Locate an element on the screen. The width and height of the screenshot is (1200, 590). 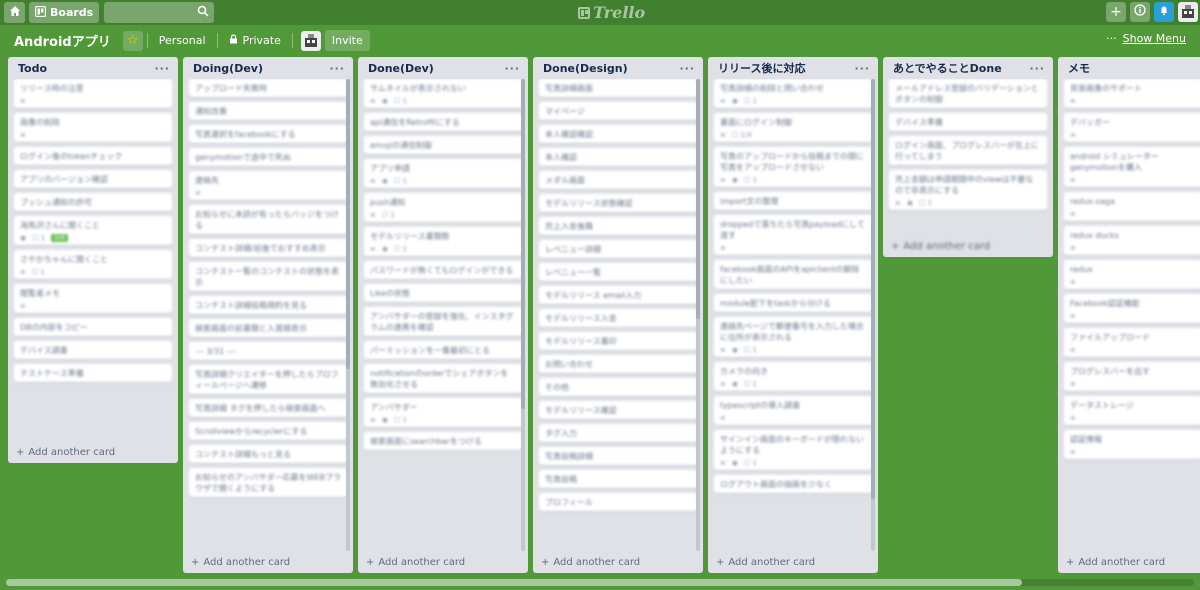
list-card: 売上入金後職 is located at coordinates (618, 226).